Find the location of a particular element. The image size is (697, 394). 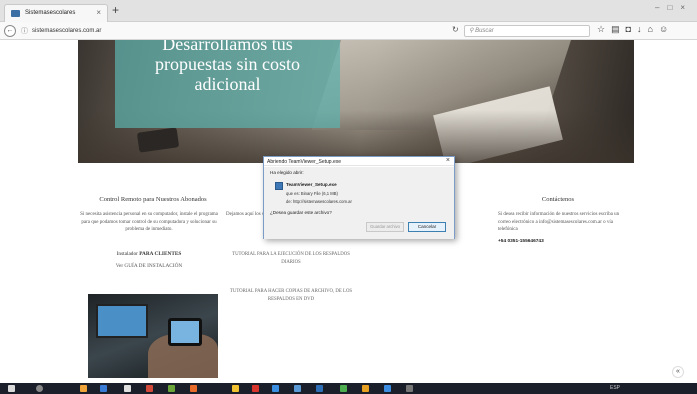

photo-laptop is located at coordinates (122, 321).